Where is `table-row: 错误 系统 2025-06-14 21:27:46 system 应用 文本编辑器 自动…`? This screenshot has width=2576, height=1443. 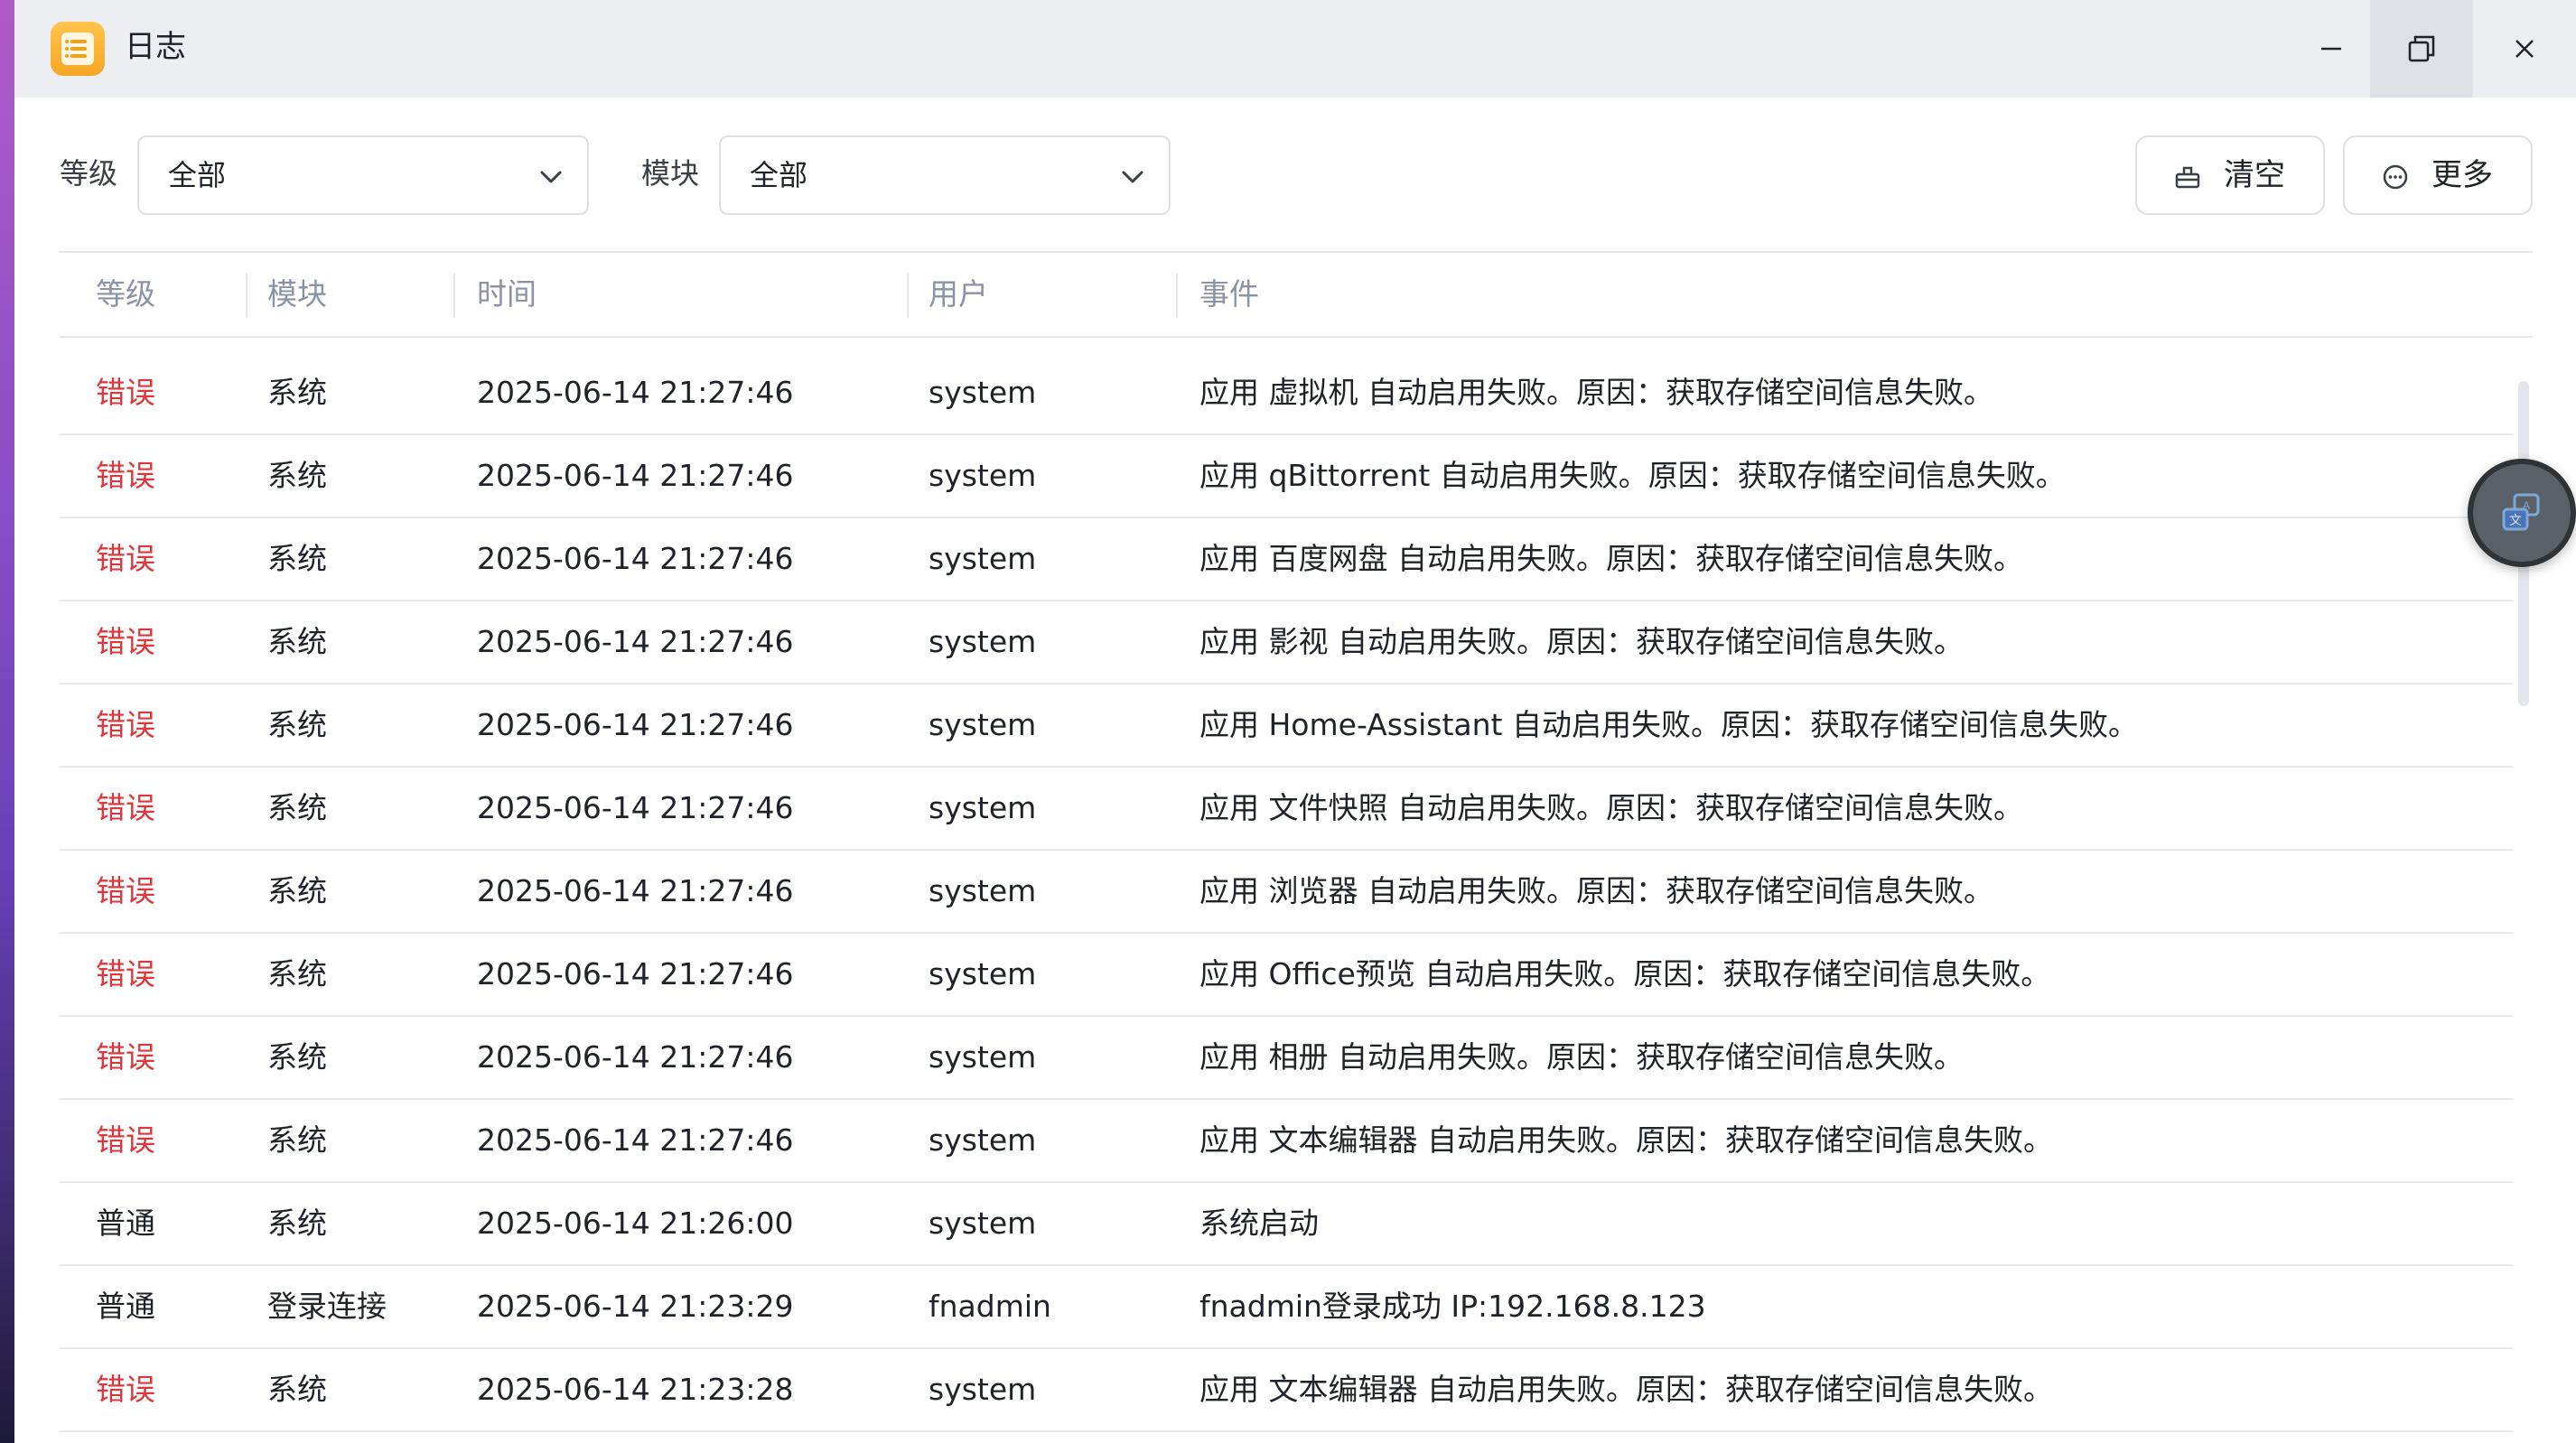
table-row: 错误 系统 2025-06-14 21:27:46 system 应用 文本编辑器 自动… is located at coordinates (1286, 1142).